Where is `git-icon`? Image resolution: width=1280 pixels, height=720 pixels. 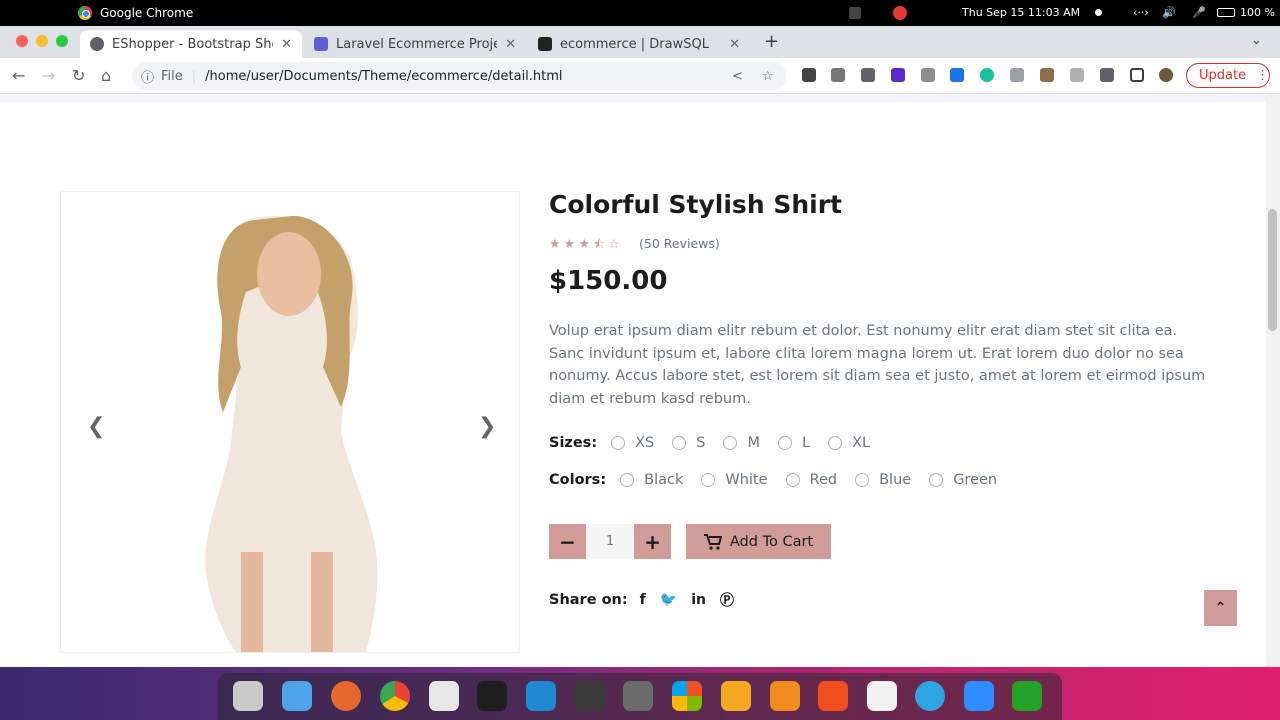
git-icon is located at coordinates (638, 696).